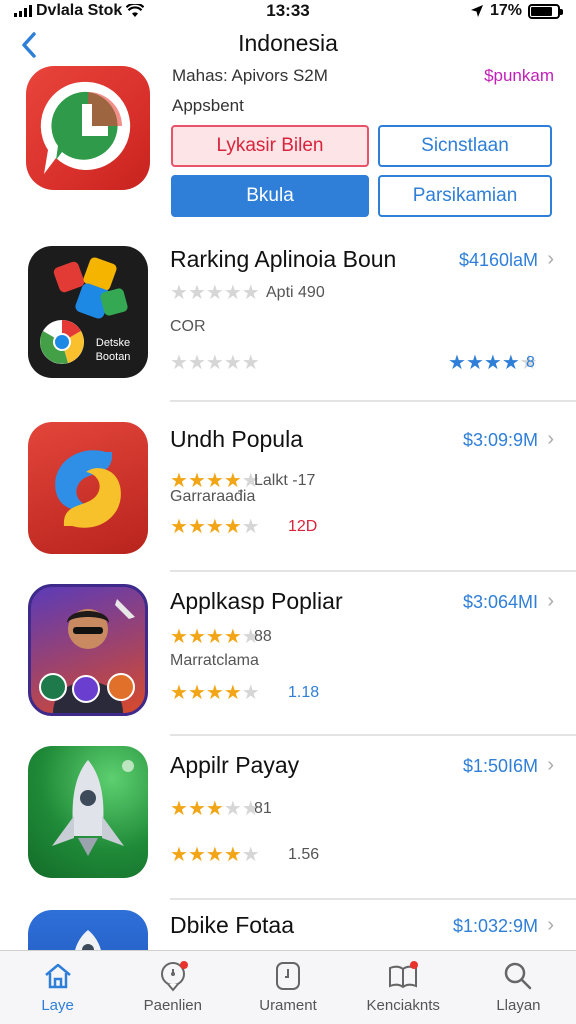  I want to click on tab-paenlien: Paenlien, so click(172, 987).